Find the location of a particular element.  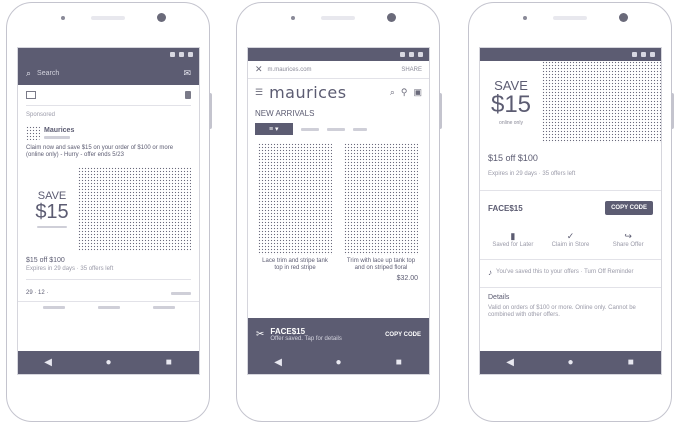

hero-amount-text: $15 is located at coordinates (511, 104).